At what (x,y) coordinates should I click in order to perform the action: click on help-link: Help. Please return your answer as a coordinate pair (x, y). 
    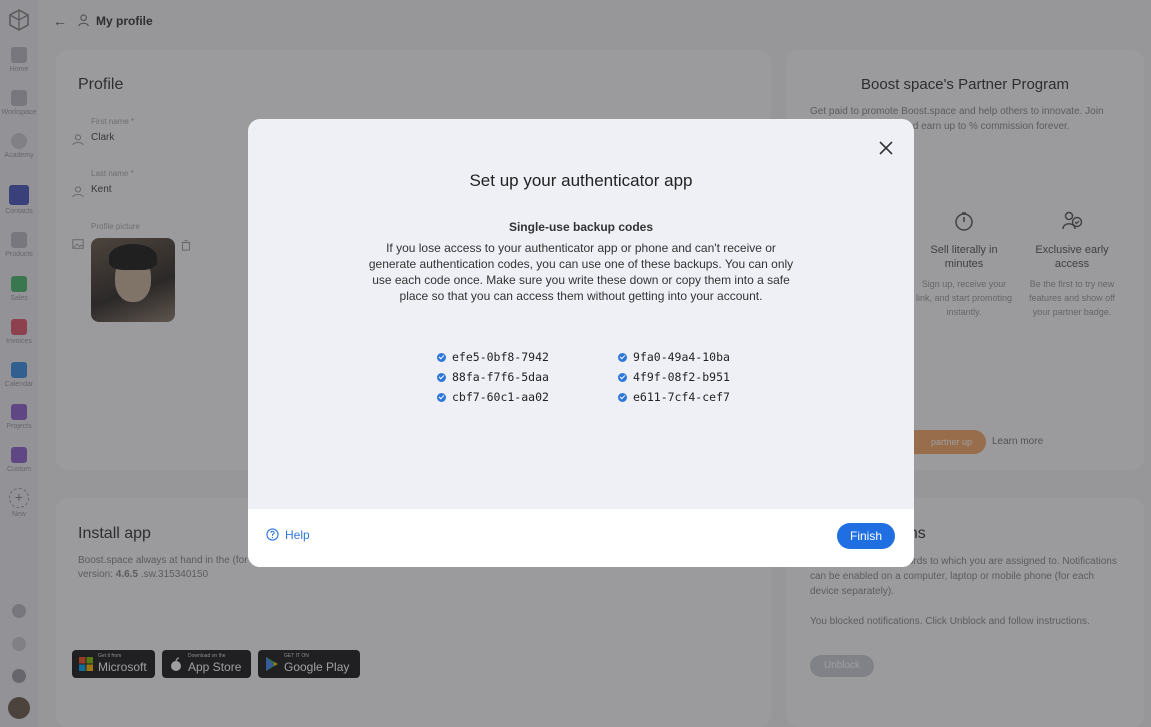
    Looking at the image, I should click on (288, 535).